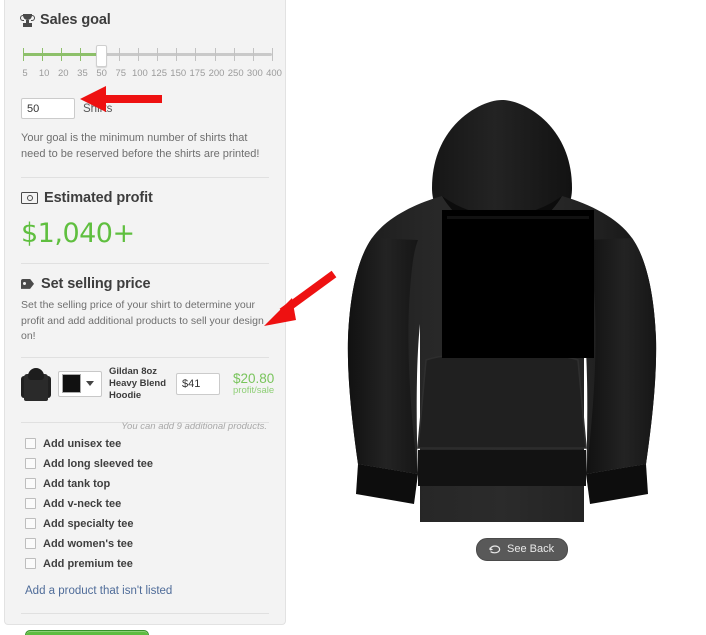 The image size is (706, 635). I want to click on goal-input-row: Shirts, so click(145, 108).